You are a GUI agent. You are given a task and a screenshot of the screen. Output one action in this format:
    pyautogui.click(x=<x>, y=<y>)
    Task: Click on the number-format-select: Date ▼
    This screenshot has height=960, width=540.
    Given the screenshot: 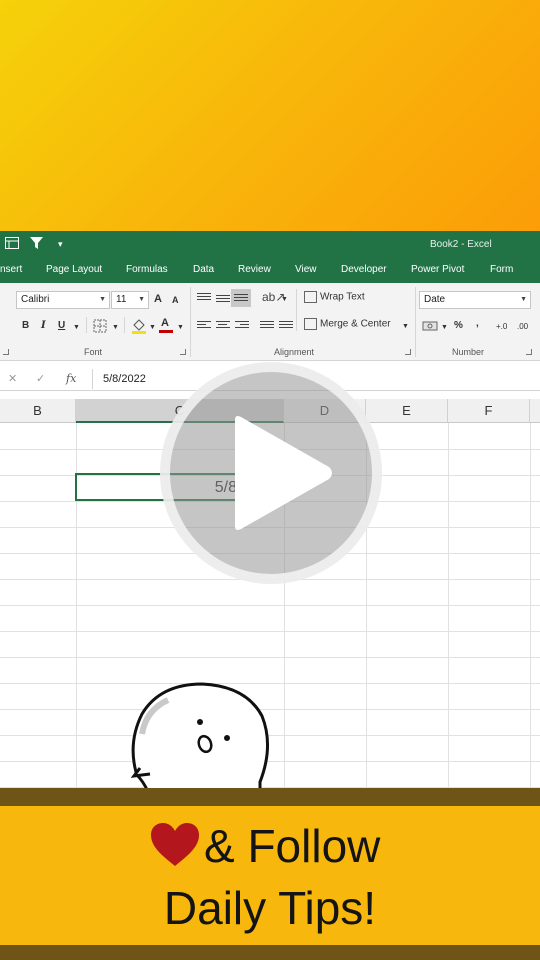 What is the action you would take?
    pyautogui.click(x=475, y=300)
    